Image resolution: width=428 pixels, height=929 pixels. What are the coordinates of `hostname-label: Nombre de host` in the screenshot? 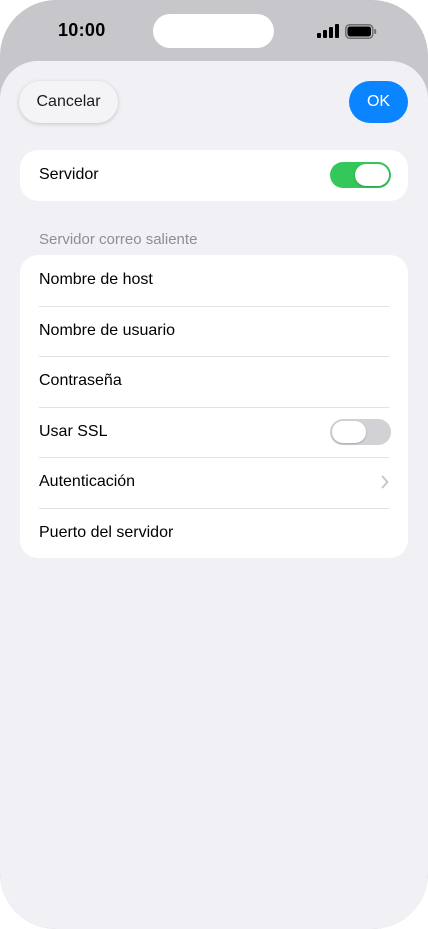 It's located at (96, 280).